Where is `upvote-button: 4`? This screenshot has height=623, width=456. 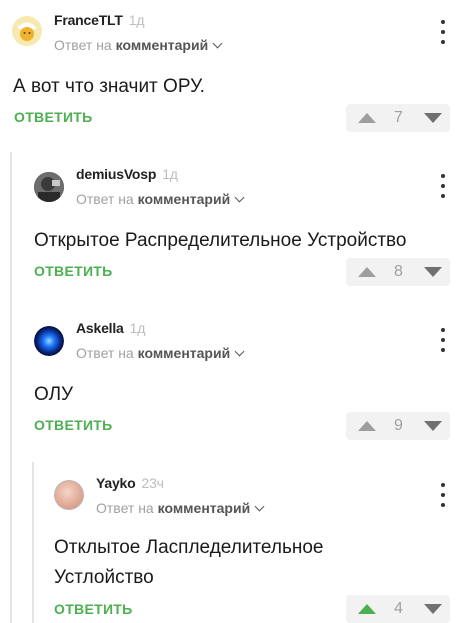
upvote-button: 4 is located at coordinates (384, 609).